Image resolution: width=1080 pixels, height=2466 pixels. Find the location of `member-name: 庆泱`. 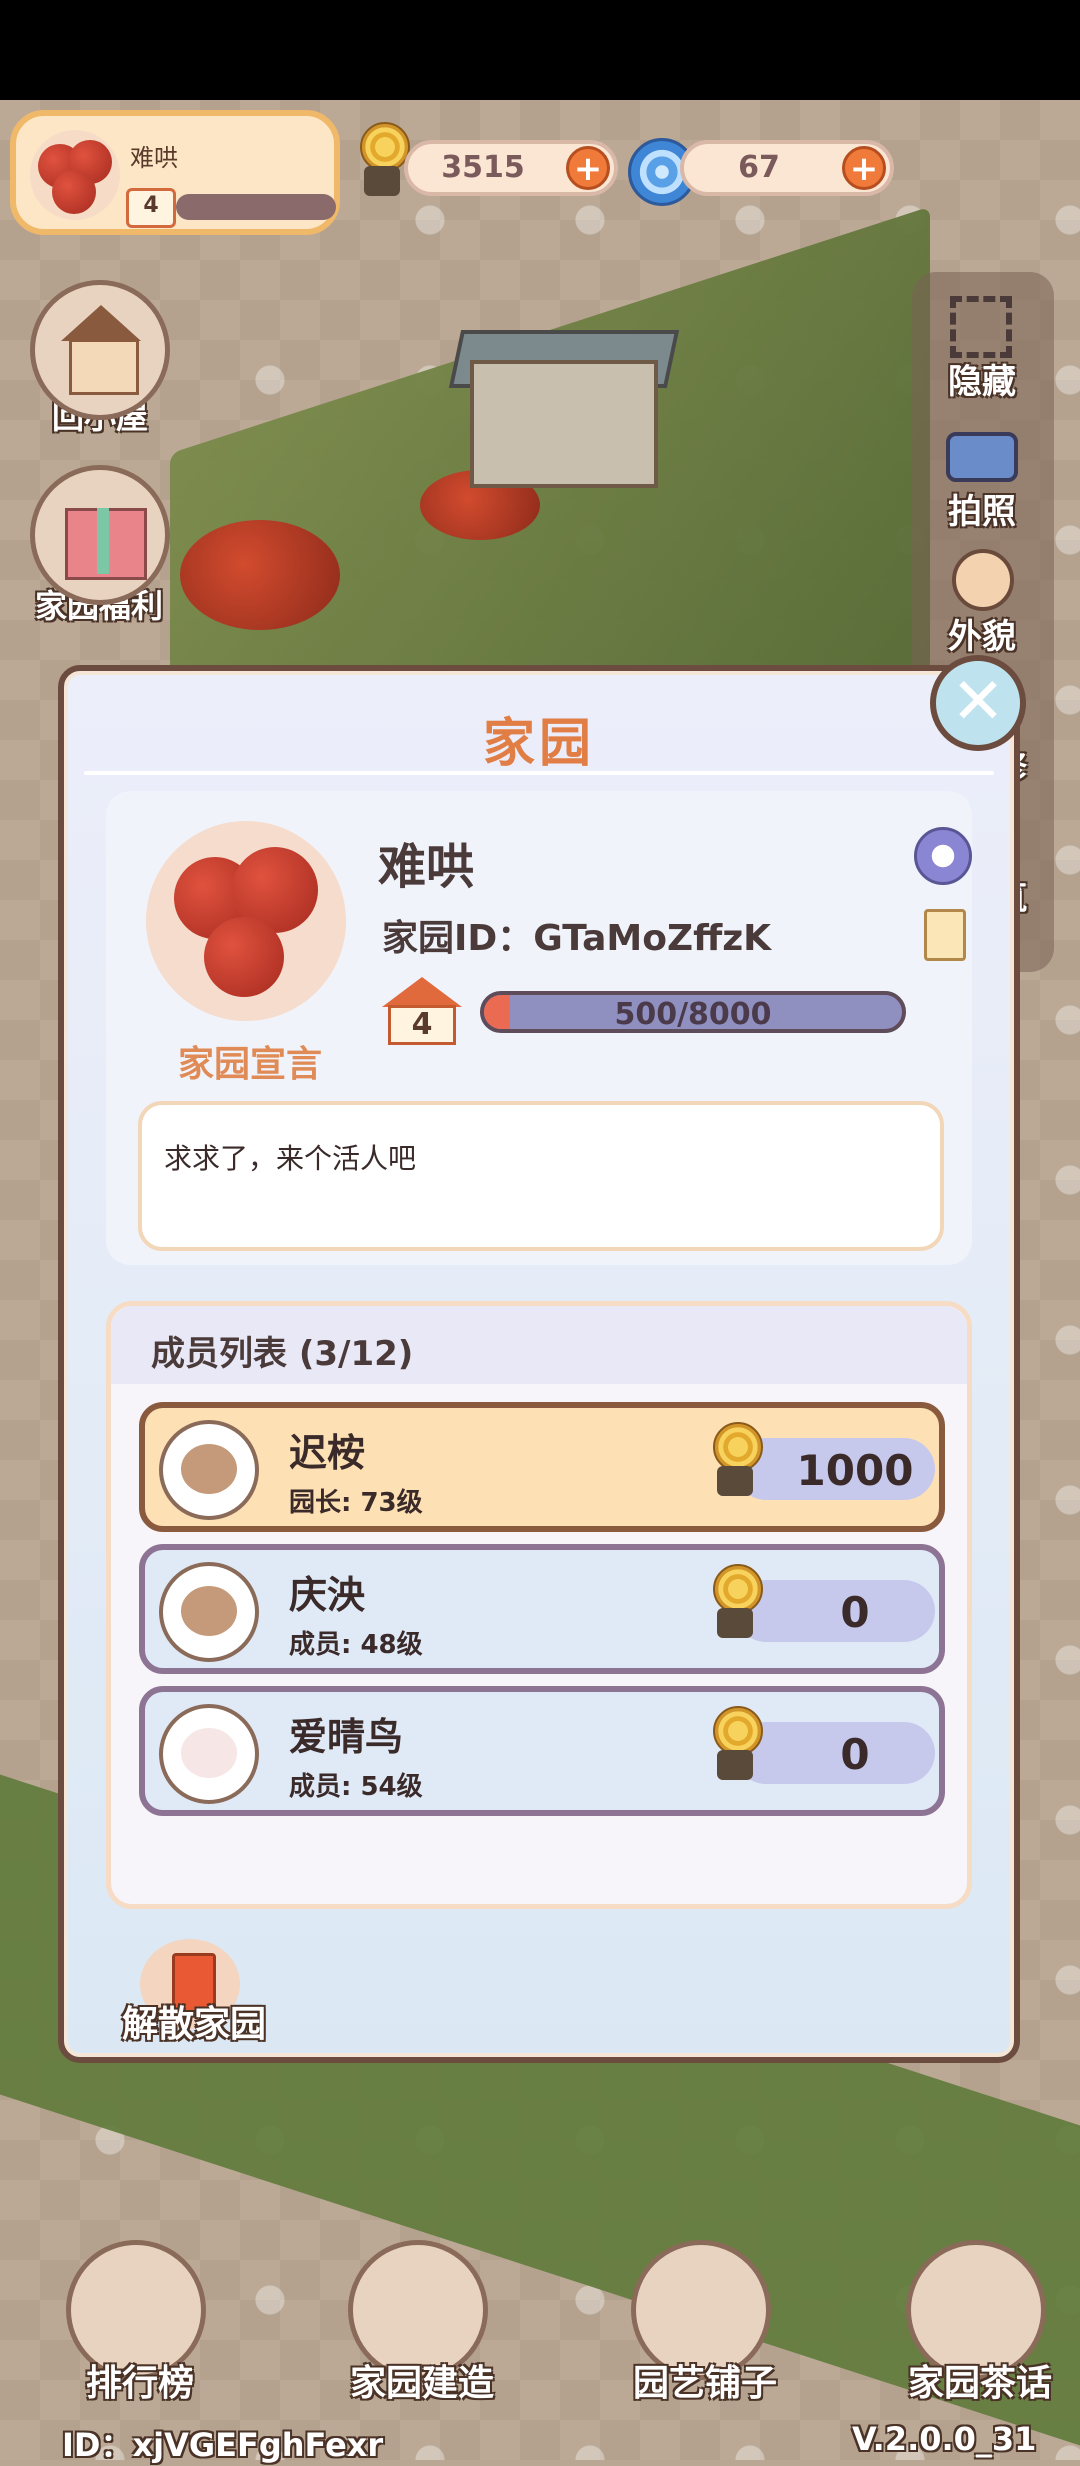

member-name: 庆泱 is located at coordinates (327, 1595).